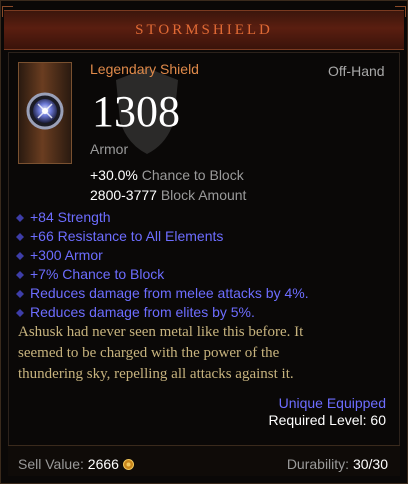 The height and width of the screenshot is (484, 408). Describe the element at coordinates (144, 69) in the screenshot. I see `item-type: Legendary Shield` at that location.